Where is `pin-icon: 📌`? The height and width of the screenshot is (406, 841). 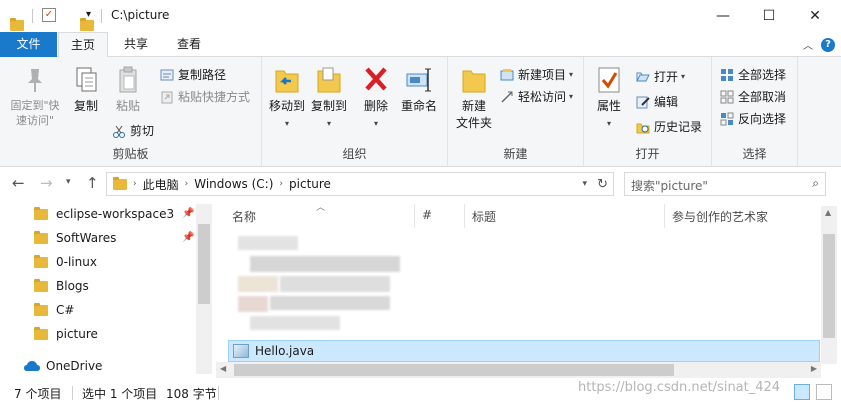
pin-icon: 📌 is located at coordinates (188, 237).